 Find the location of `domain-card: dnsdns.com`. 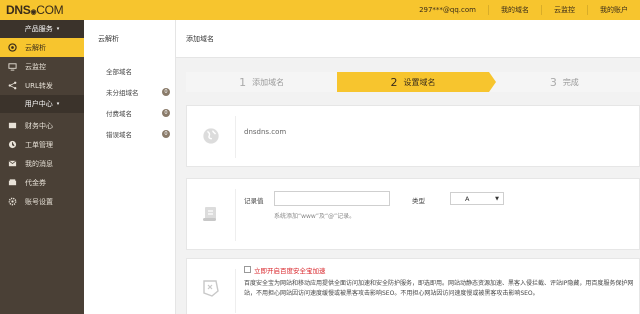

domain-card: dnsdns.com is located at coordinates (413, 136).